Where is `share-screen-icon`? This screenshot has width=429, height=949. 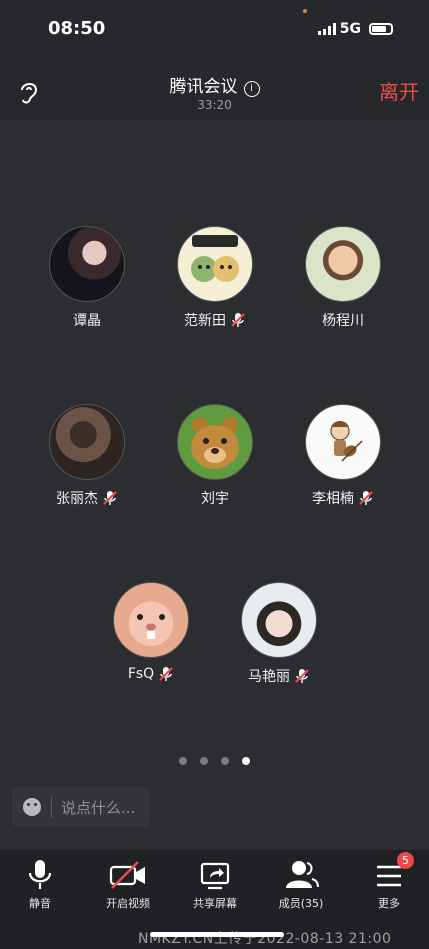 share-screen-icon is located at coordinates (215, 876).